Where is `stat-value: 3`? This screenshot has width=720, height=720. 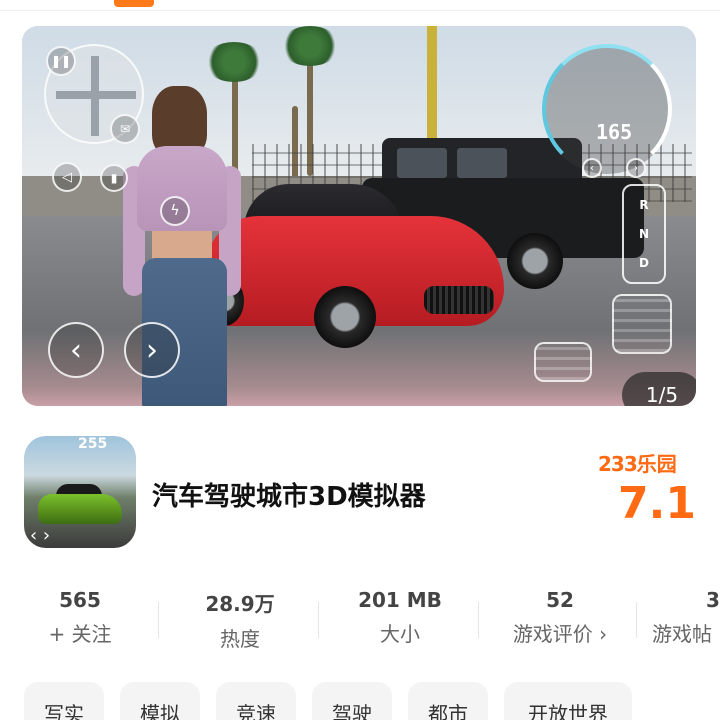 stat-value: 3 is located at coordinates (713, 600).